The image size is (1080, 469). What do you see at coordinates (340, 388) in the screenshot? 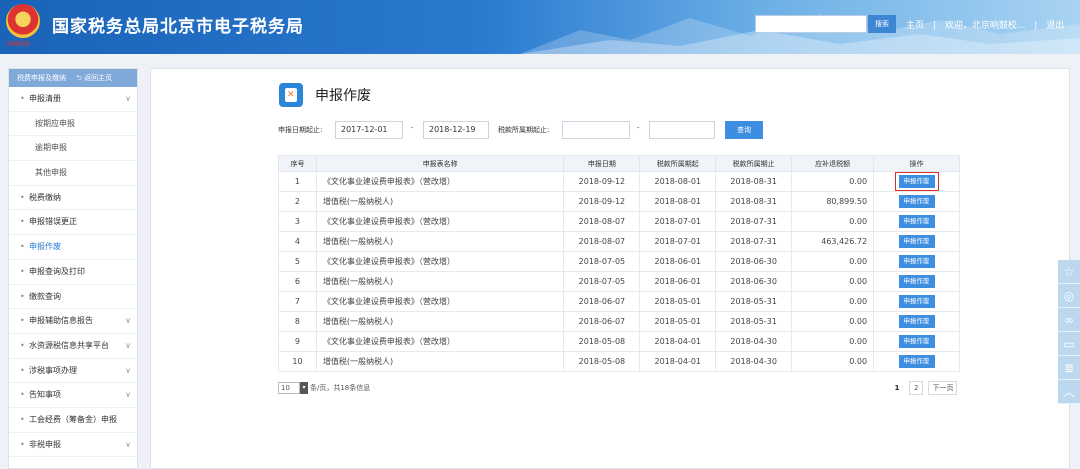
I see `pager-summary: 条/页，共18条信息` at bounding box center [340, 388].